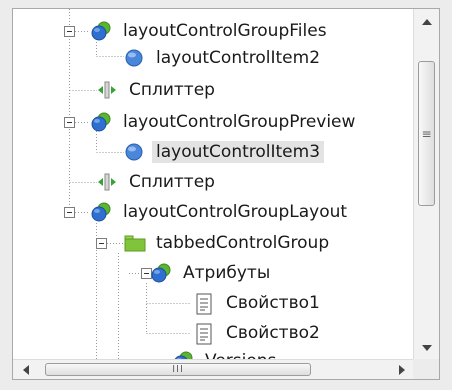  Describe the element at coordinates (273, 303) in the screenshot. I see `tree-node-label: Свойство1` at that location.